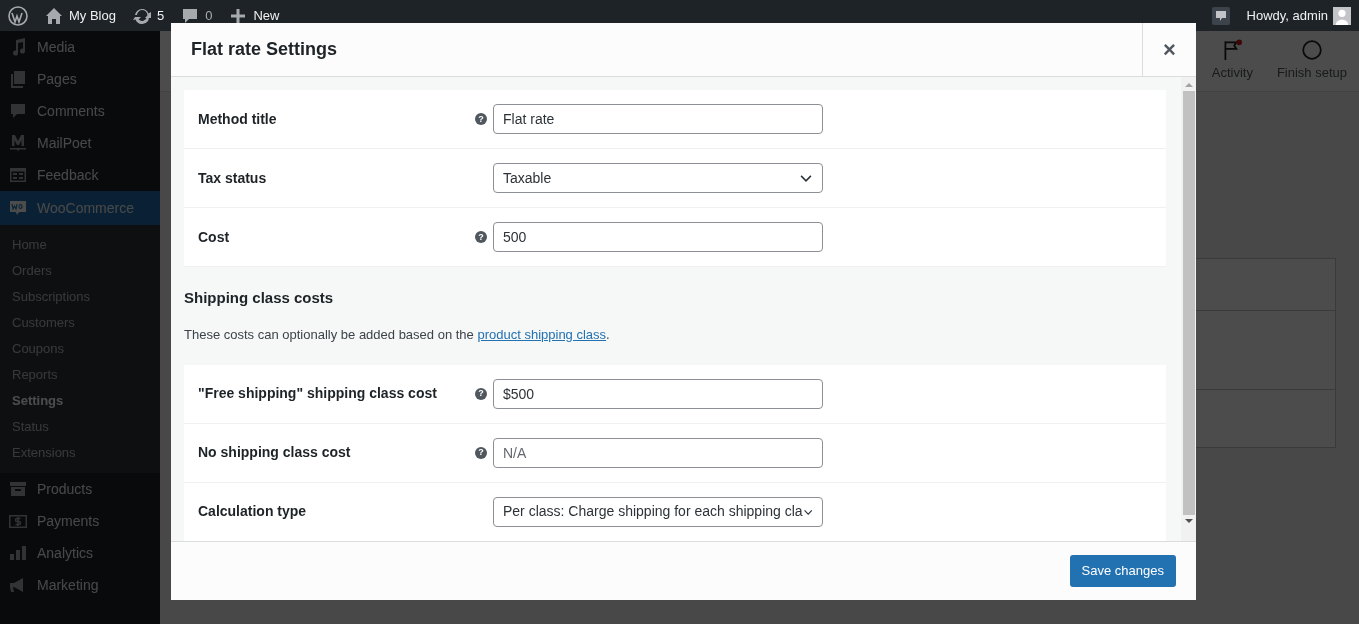  I want to click on modal-title: Flat rate Settings, so click(265, 49).